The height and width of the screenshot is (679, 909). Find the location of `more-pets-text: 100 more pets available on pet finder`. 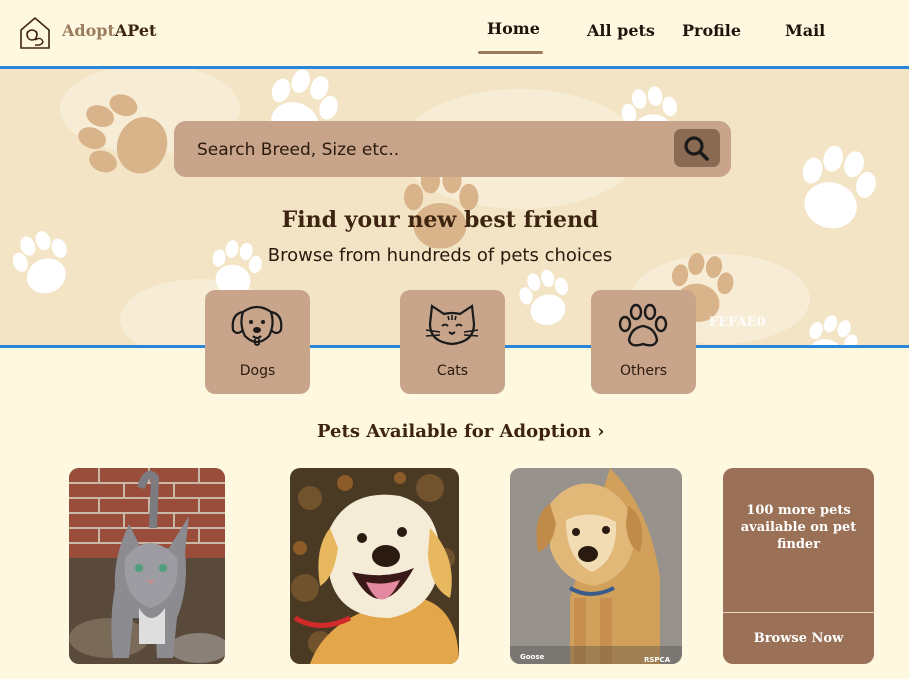

more-pets-text: 100 more pets available on pet finder is located at coordinates (798, 527).